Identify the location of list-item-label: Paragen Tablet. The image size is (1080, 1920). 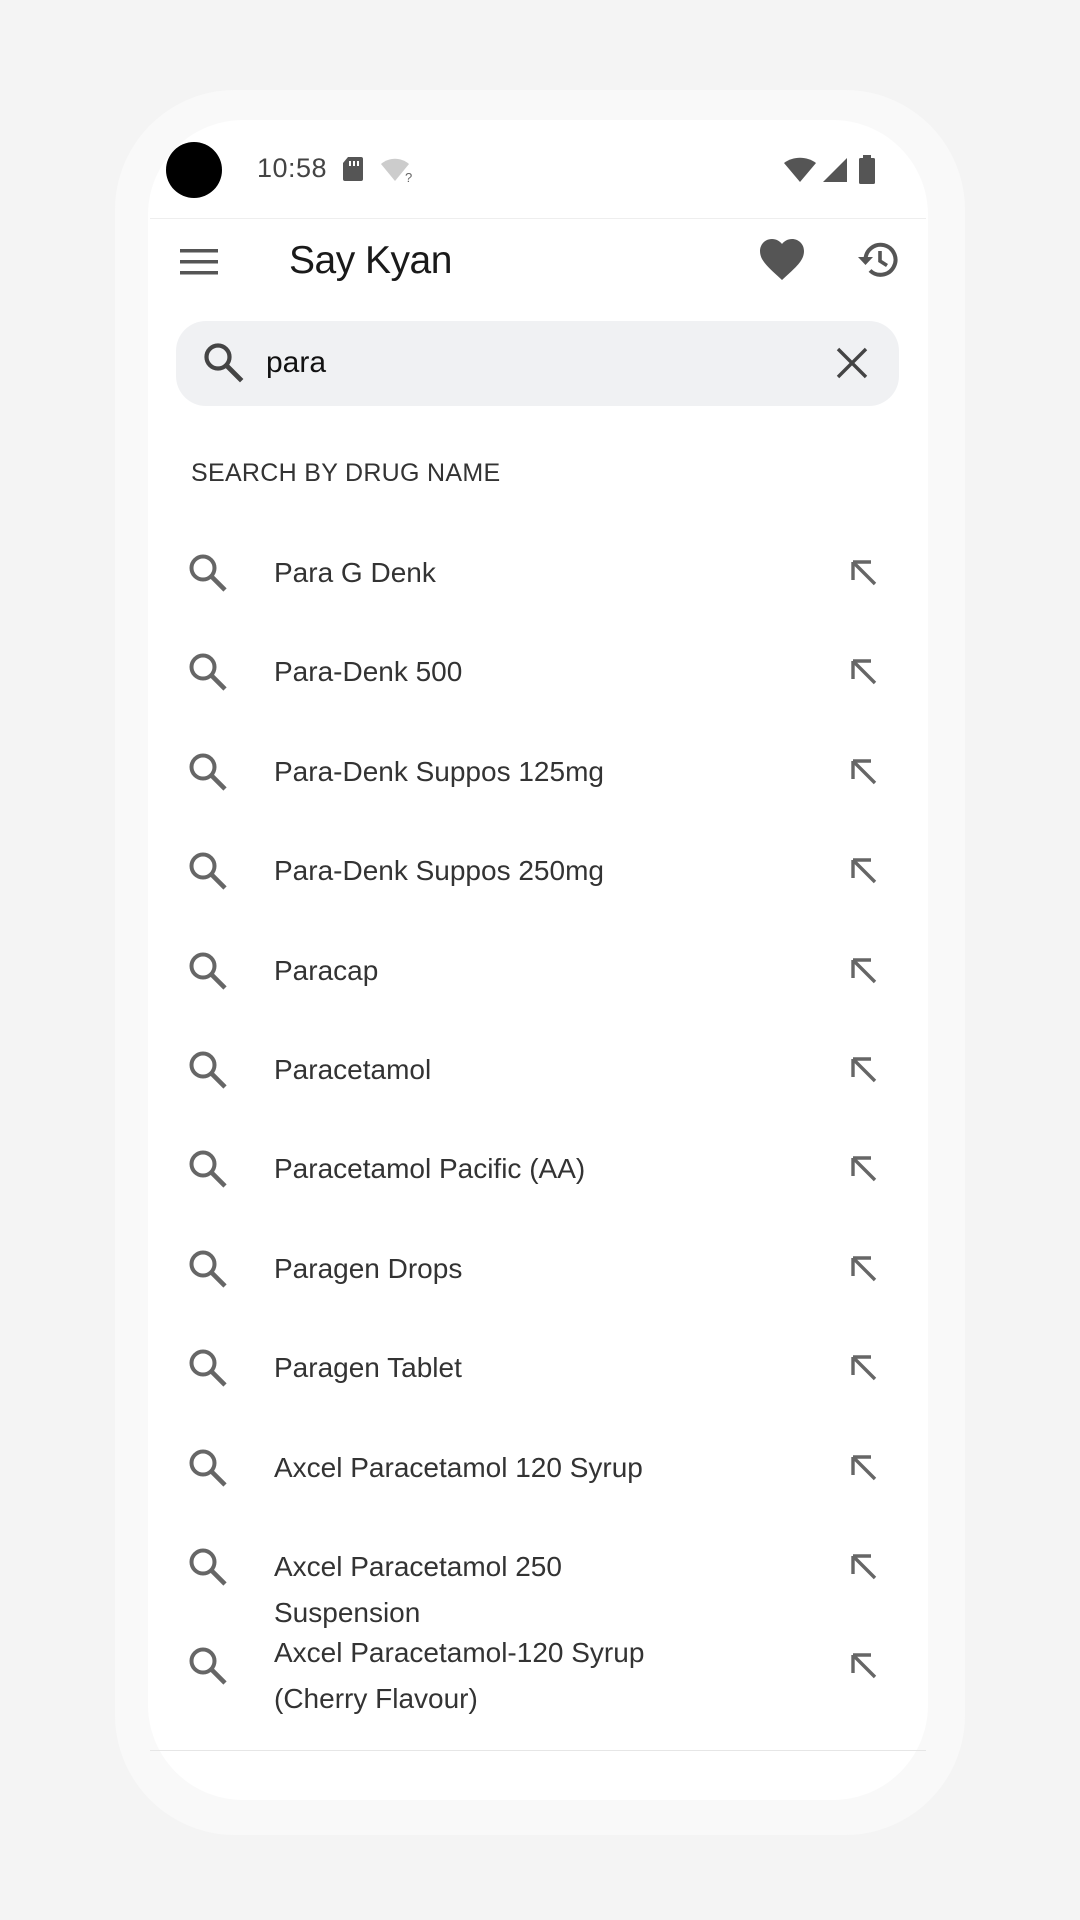
(368, 1368).